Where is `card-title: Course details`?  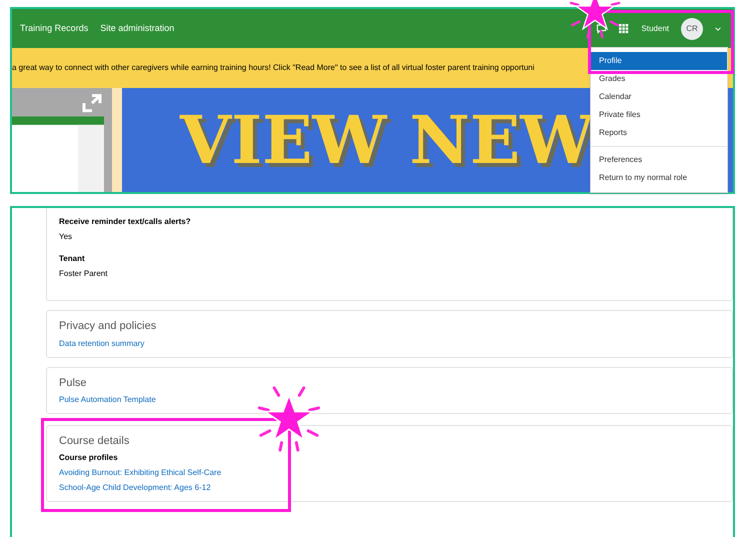
card-title: Course details is located at coordinates (94, 441).